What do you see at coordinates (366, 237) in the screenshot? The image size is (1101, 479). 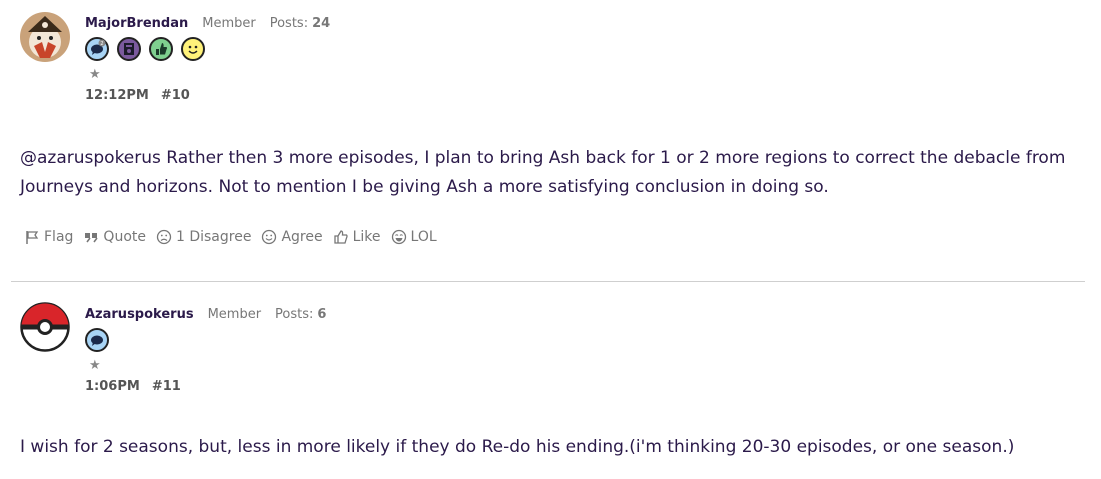 I see `like-label: Like` at bounding box center [366, 237].